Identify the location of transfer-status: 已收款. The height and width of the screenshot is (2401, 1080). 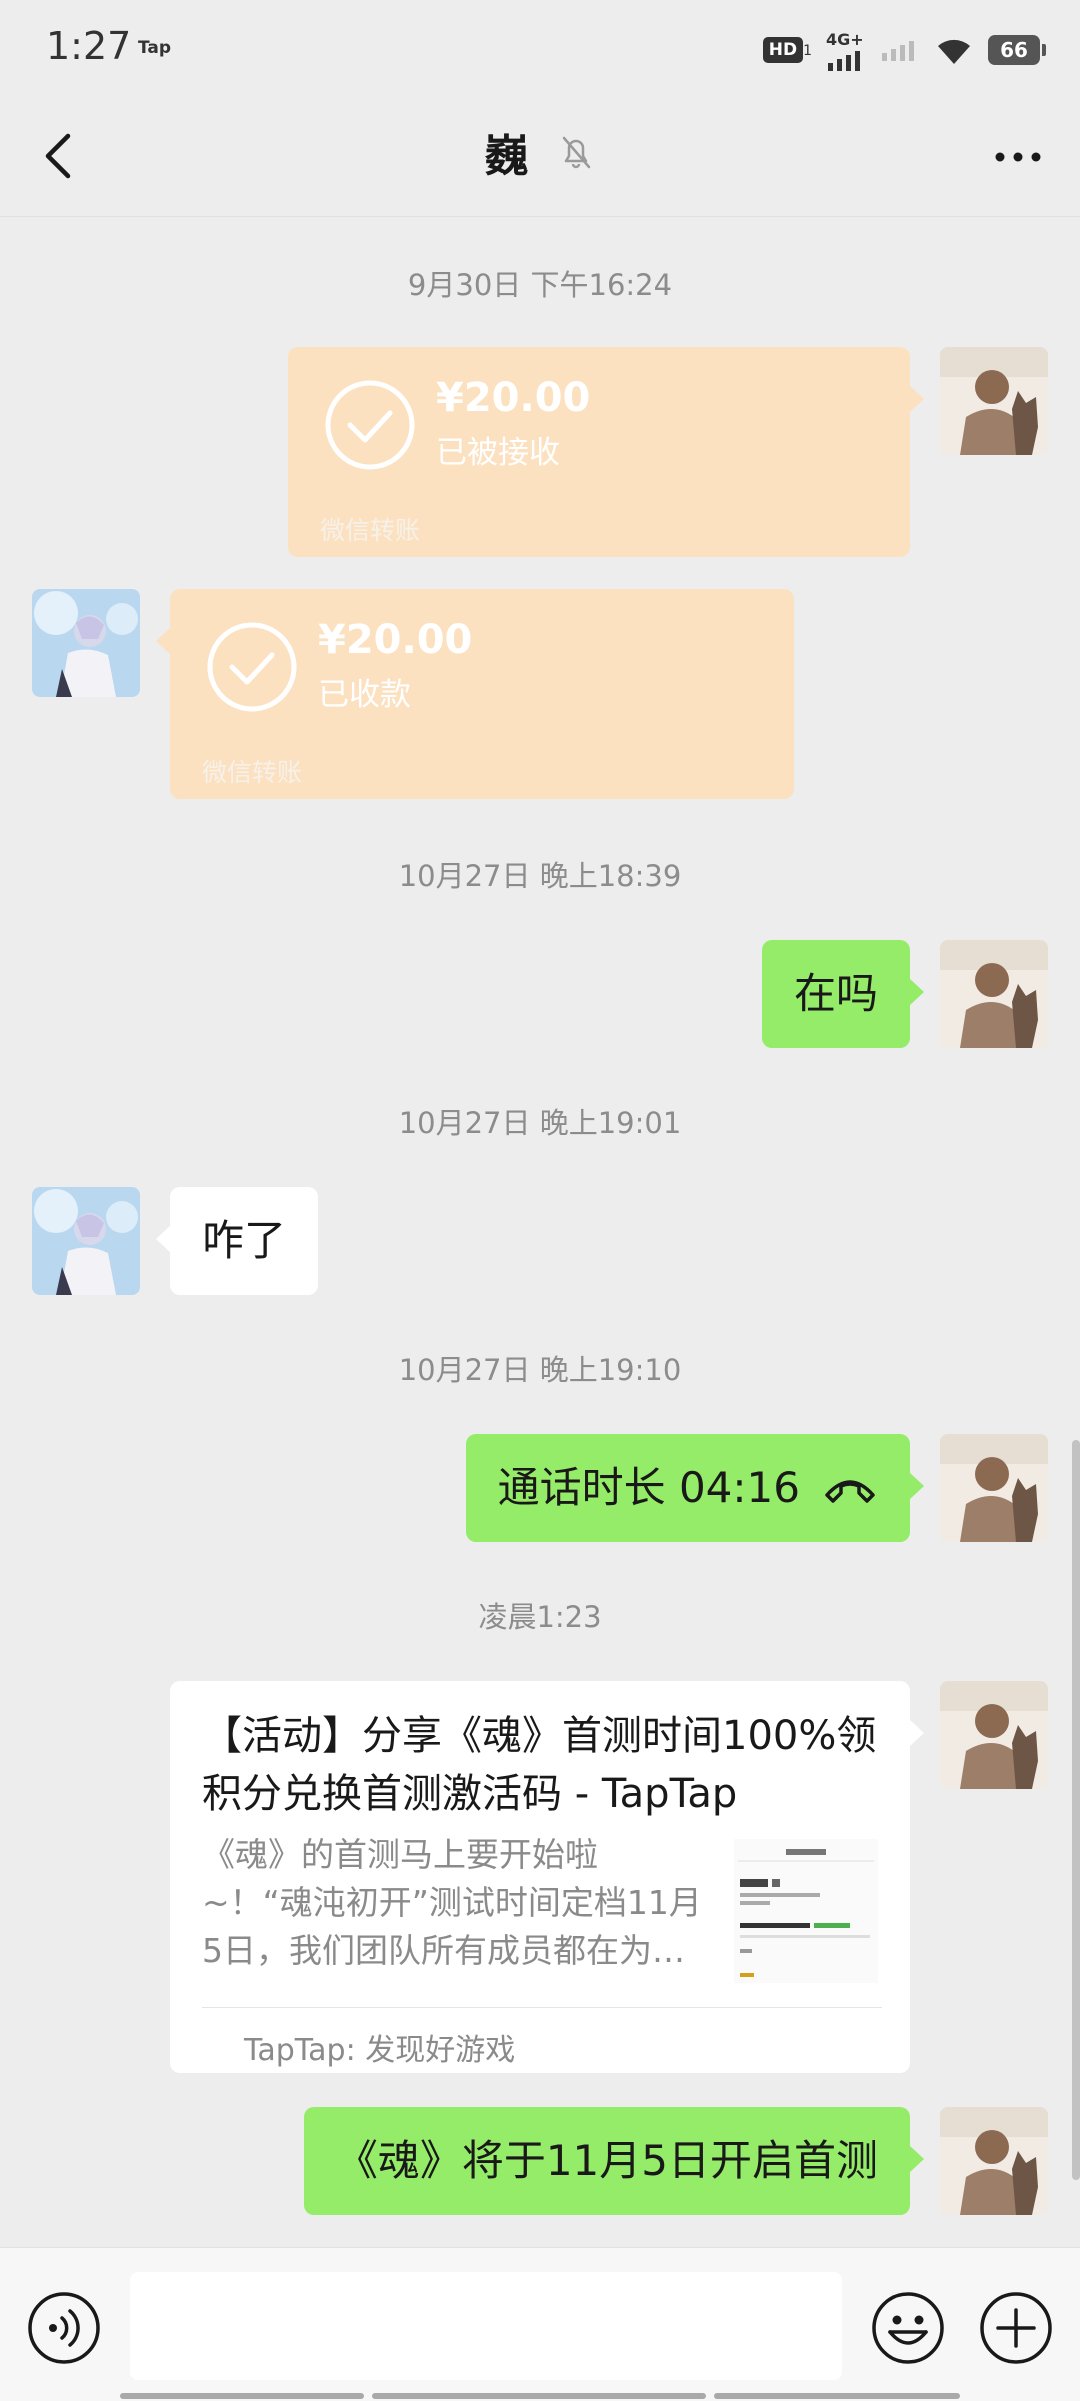
(364, 695).